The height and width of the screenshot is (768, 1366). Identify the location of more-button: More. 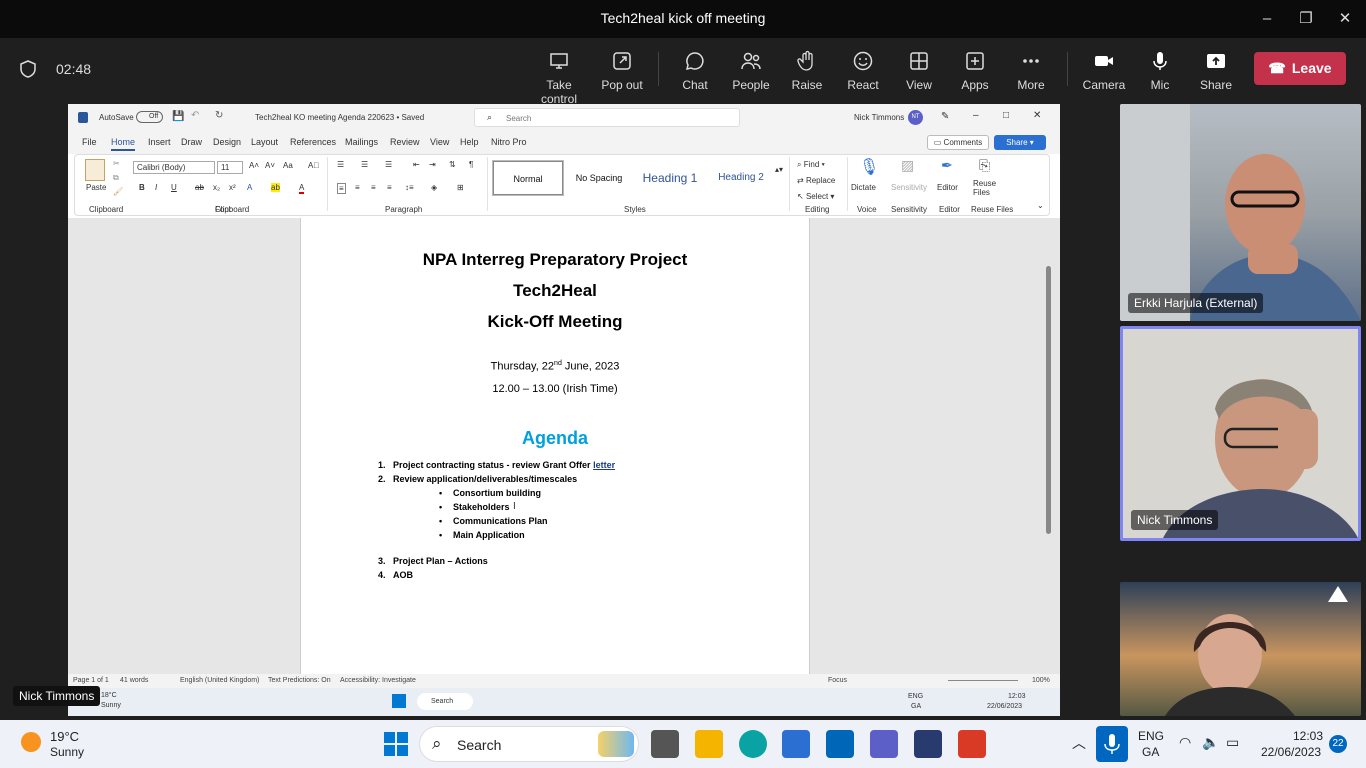
(1031, 71).